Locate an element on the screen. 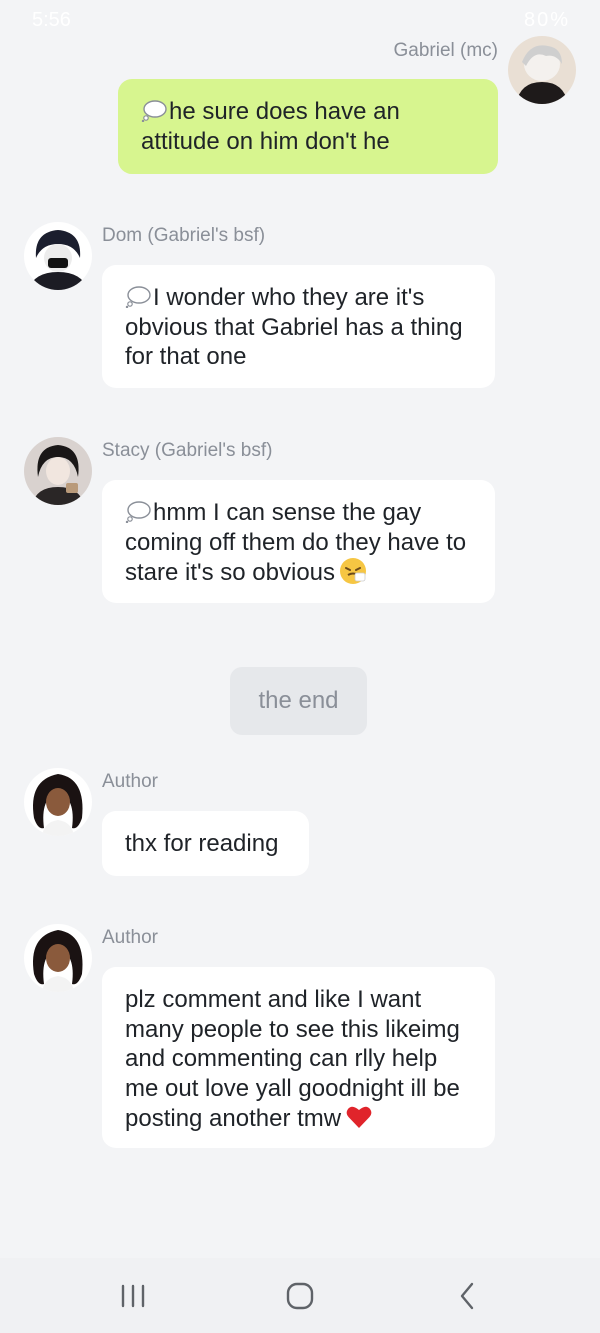 This screenshot has width=600, height=1333. navigation-bar is located at coordinates (300, 1295).